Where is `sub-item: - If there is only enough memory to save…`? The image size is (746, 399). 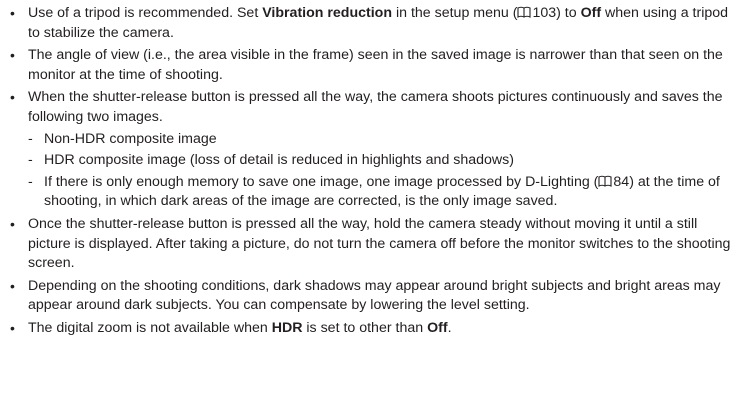 sub-item: - If there is only enough memory to save… is located at coordinates (381, 192).